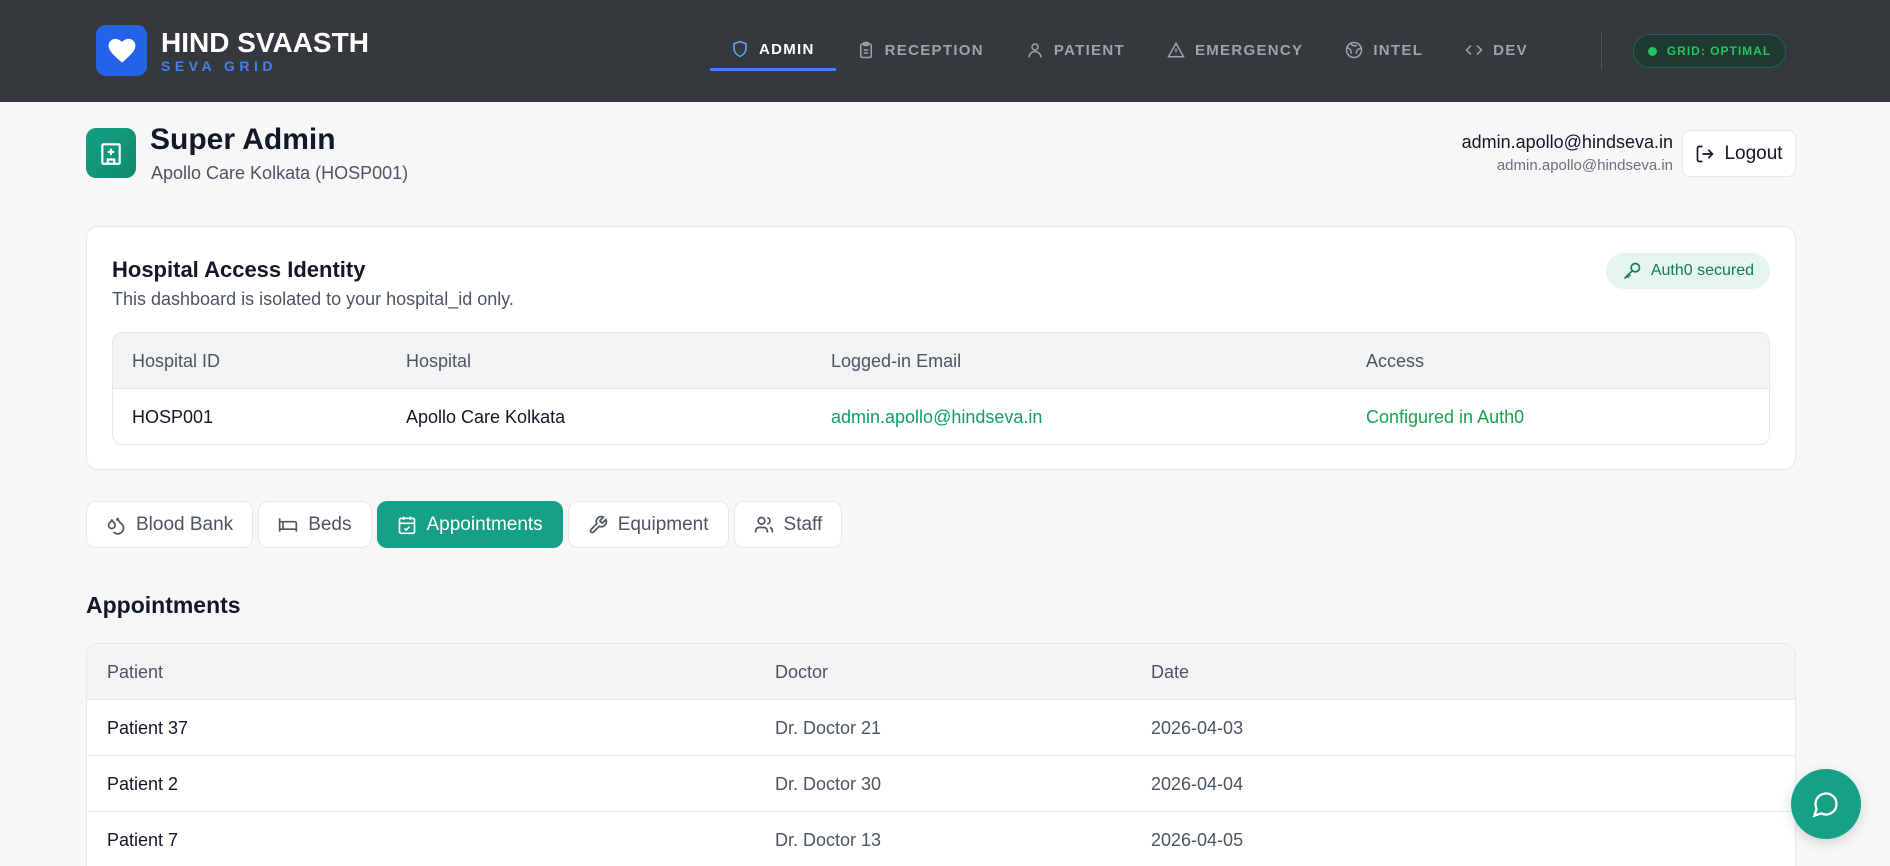 The image size is (1890, 866). What do you see at coordinates (1632, 271) in the screenshot?
I see `key-icon` at bounding box center [1632, 271].